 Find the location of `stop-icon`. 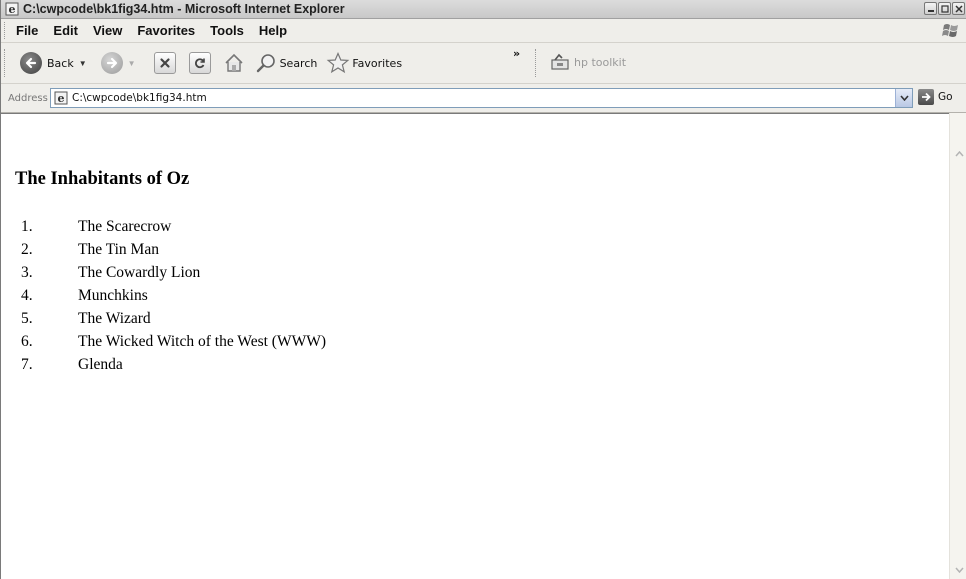

stop-icon is located at coordinates (164, 63).